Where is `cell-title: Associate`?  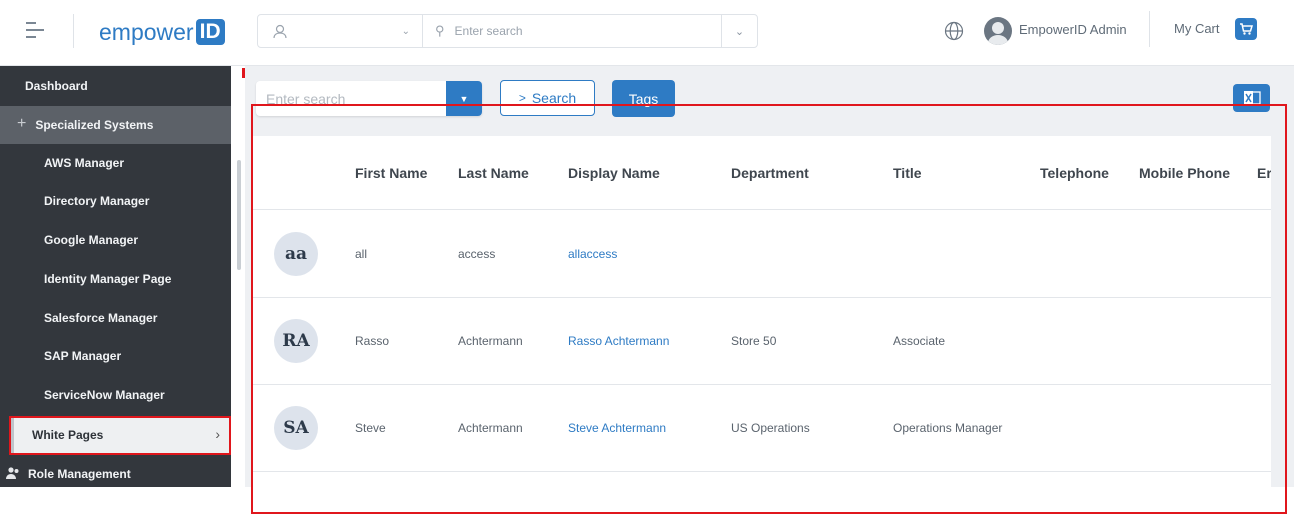
cell-title: Associate is located at coordinates (919, 341).